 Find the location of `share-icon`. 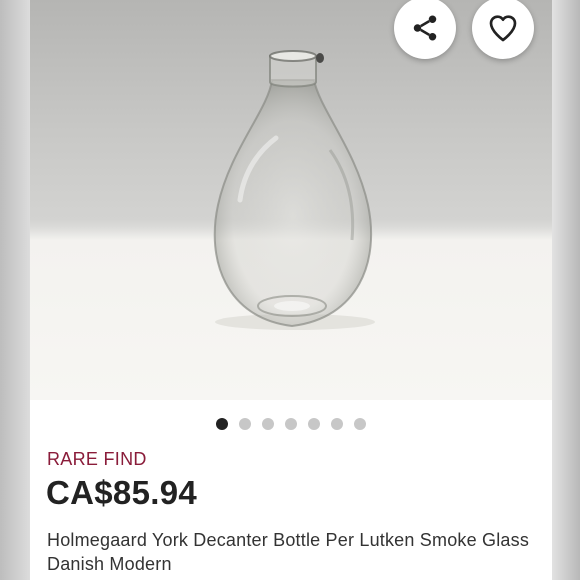

share-icon is located at coordinates (425, 28).